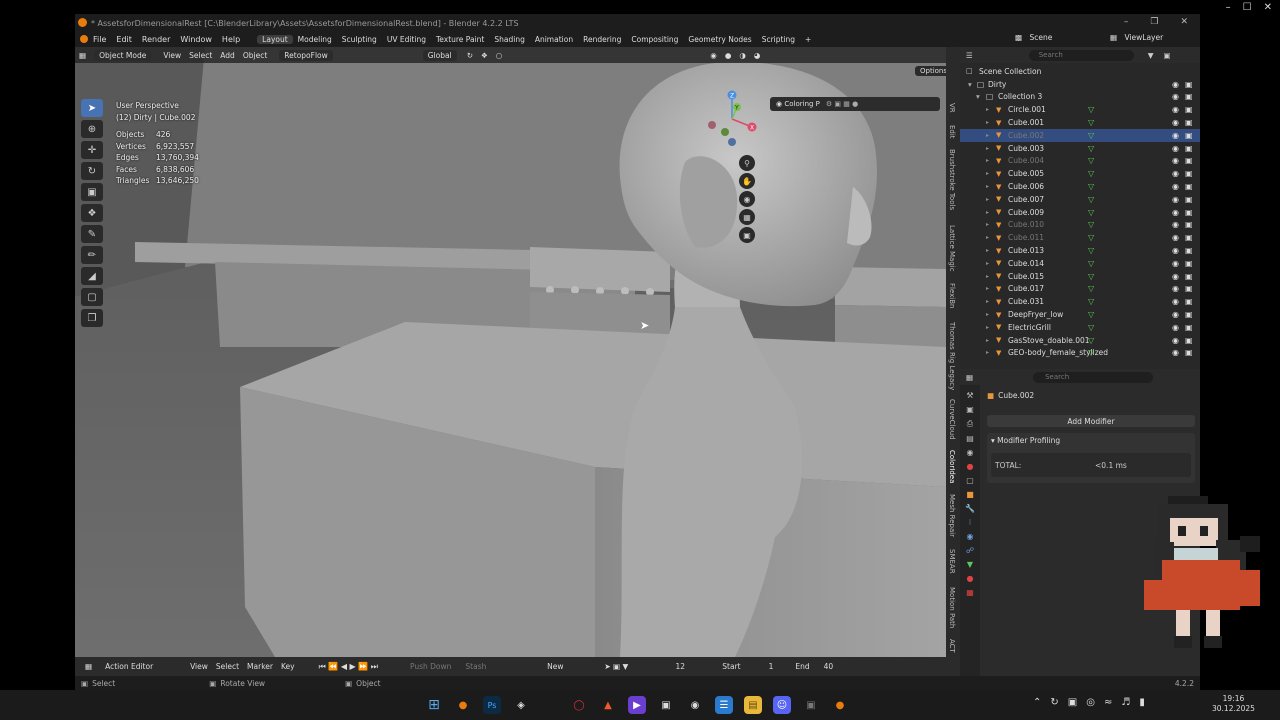  Describe the element at coordinates (952, 419) in the screenshot. I see `sidebar-tab-curvecloud: CurveCloud` at that location.